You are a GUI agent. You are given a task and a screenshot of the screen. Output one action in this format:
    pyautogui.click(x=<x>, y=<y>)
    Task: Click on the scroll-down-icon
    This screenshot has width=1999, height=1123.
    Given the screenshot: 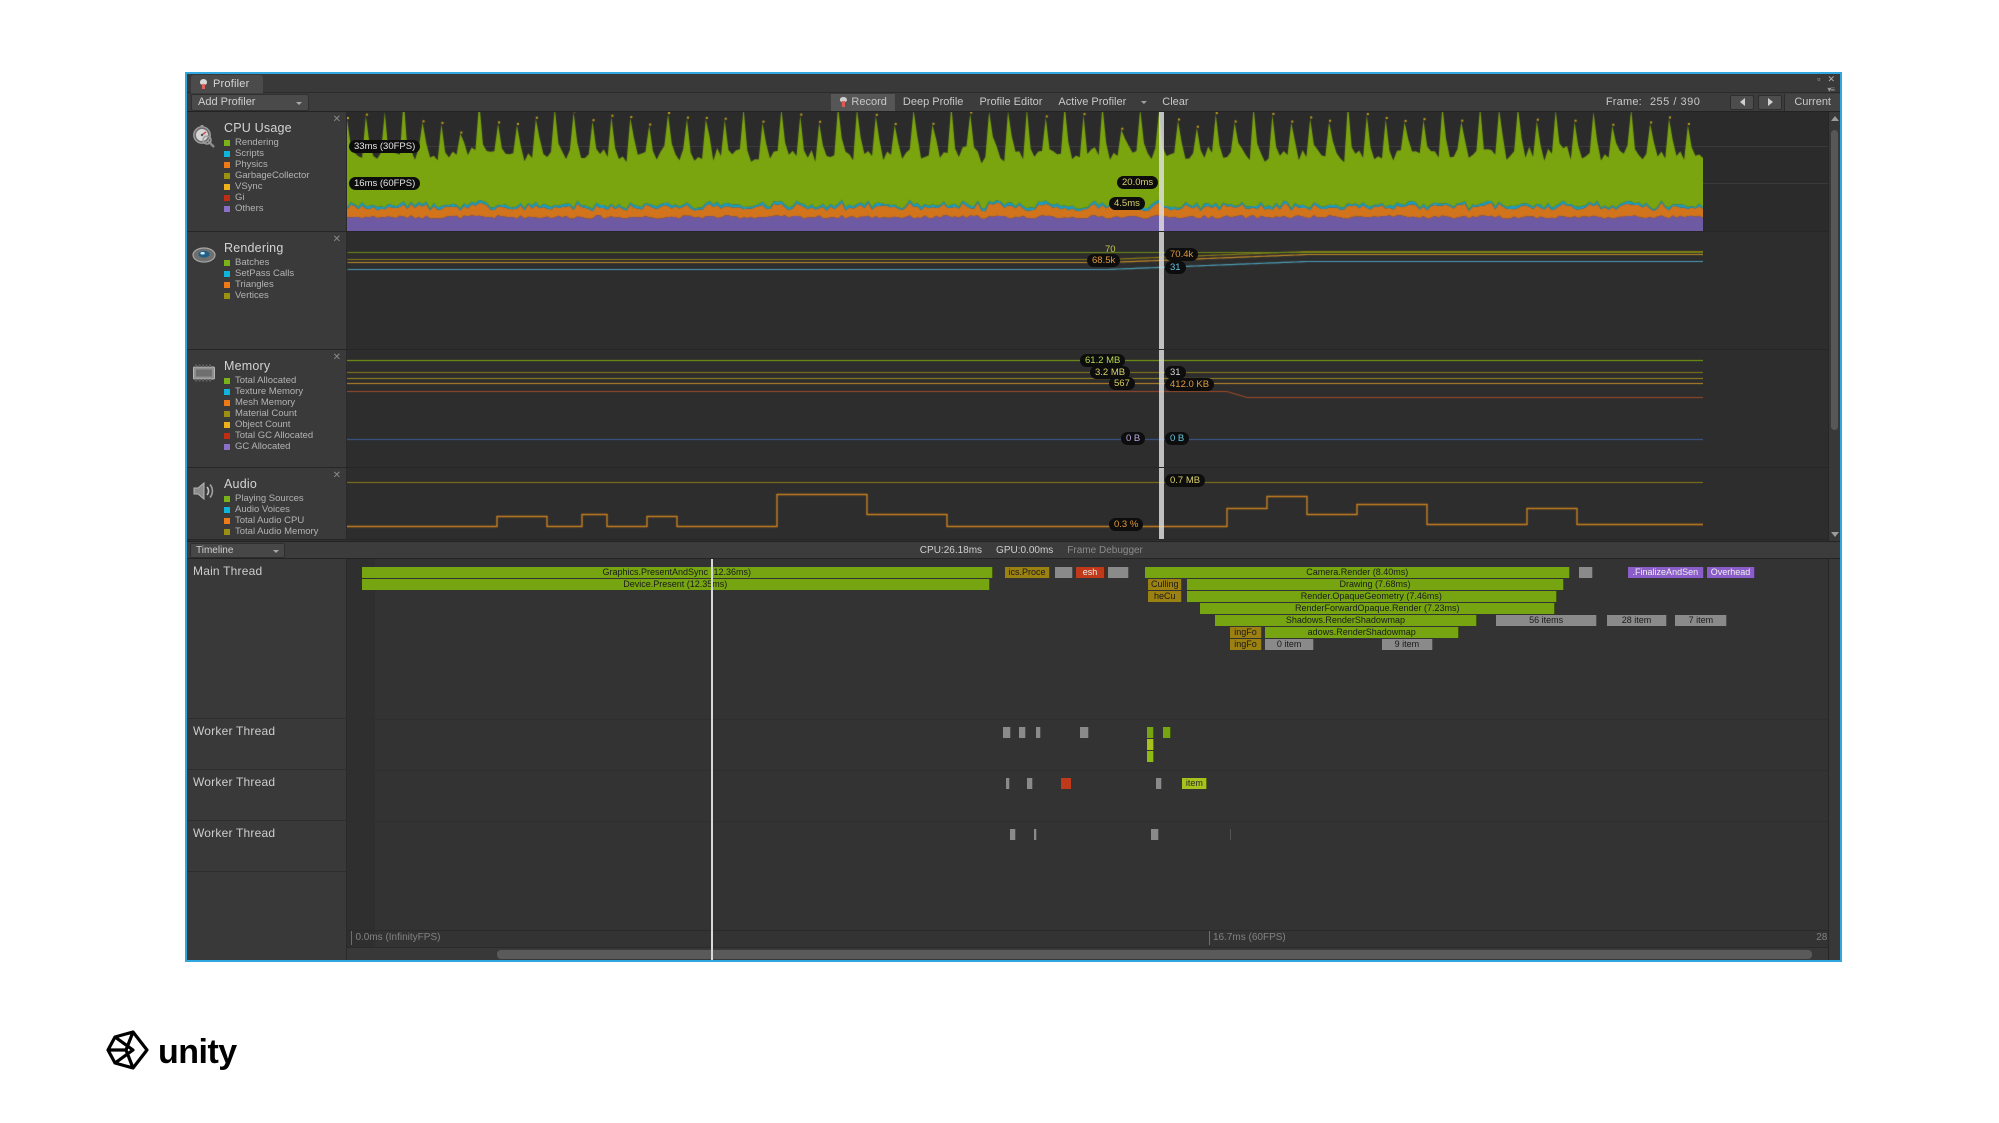 What is the action you would take?
    pyautogui.click(x=1835, y=534)
    